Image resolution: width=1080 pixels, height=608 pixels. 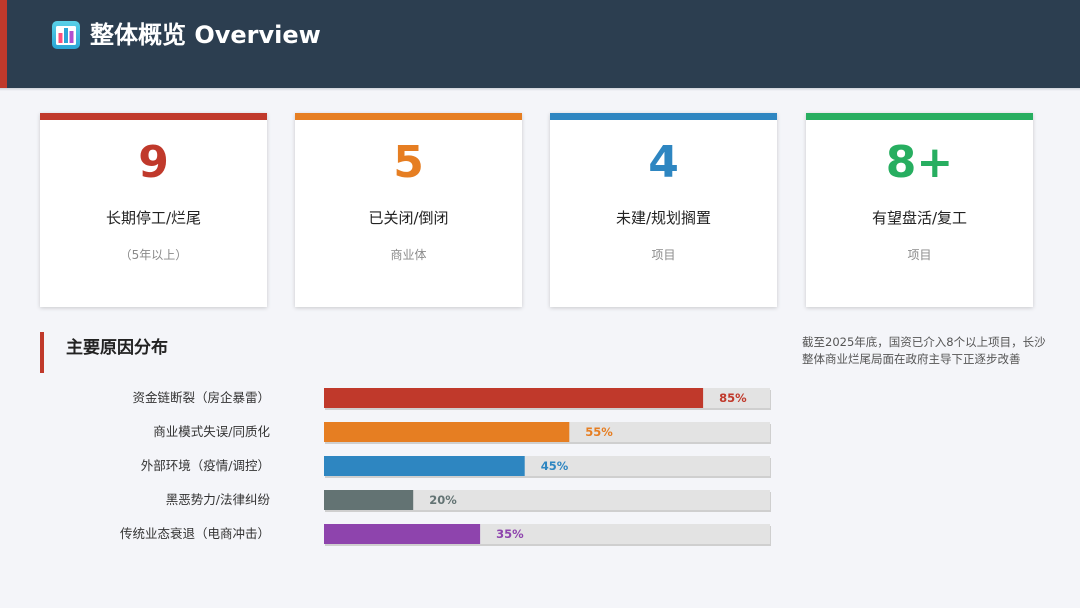 I want to click on bar-chart-icon, so click(x=66, y=35).